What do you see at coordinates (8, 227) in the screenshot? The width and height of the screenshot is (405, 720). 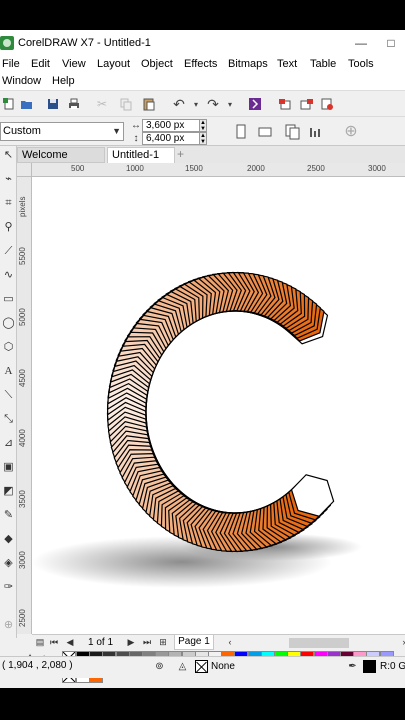 I see `zoom-tool-icon: ⚲` at bounding box center [8, 227].